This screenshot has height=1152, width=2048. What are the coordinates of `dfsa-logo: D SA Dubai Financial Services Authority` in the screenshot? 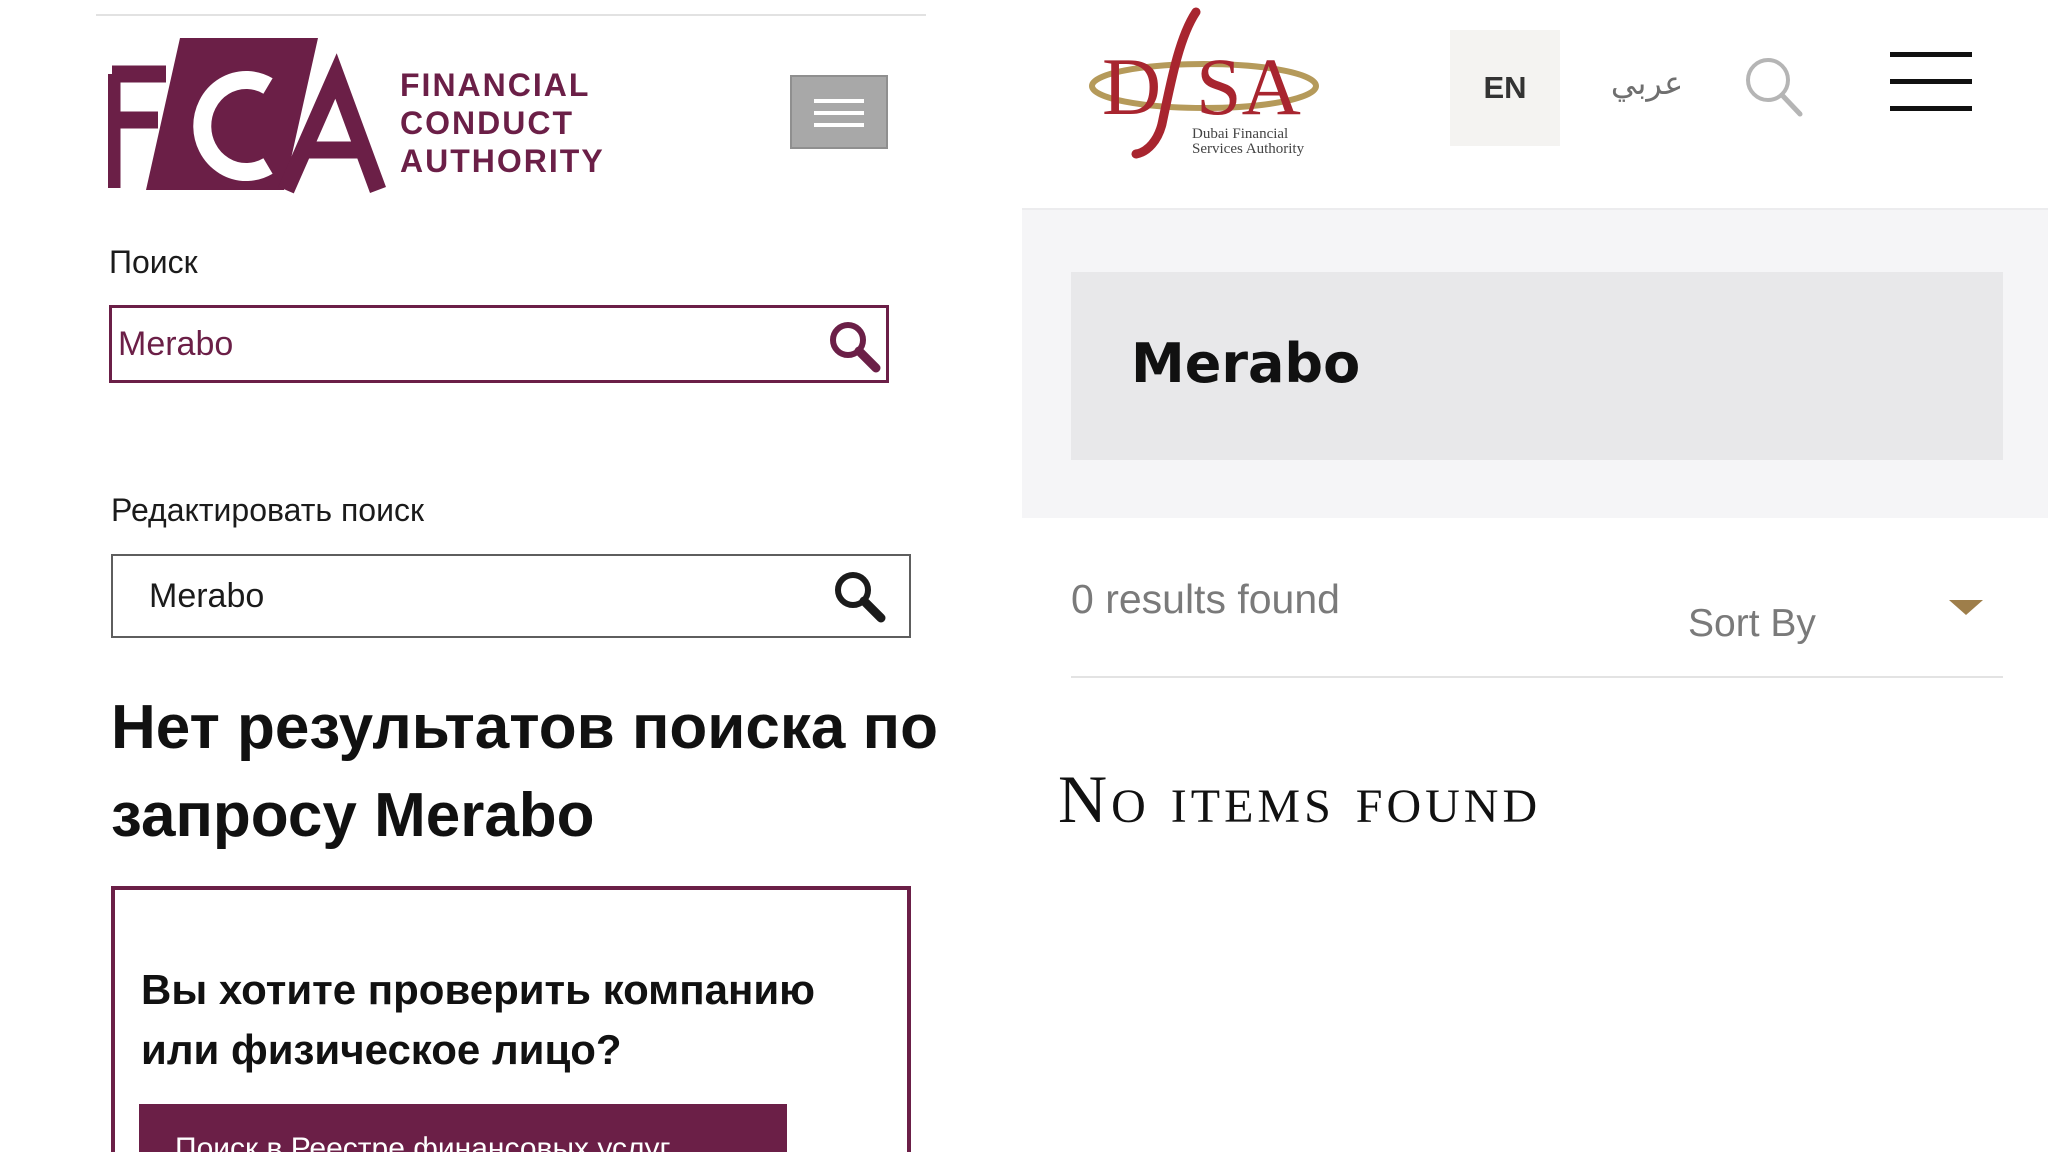 It's located at (1206, 84).